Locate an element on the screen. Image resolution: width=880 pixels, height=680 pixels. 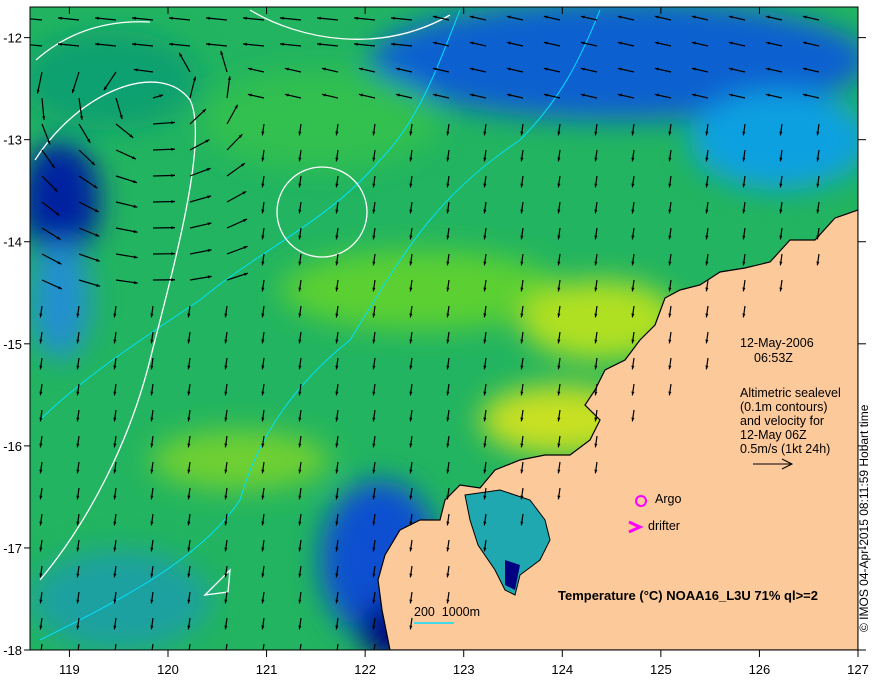
y-tick-label: -13 is located at coordinates (12, 140).